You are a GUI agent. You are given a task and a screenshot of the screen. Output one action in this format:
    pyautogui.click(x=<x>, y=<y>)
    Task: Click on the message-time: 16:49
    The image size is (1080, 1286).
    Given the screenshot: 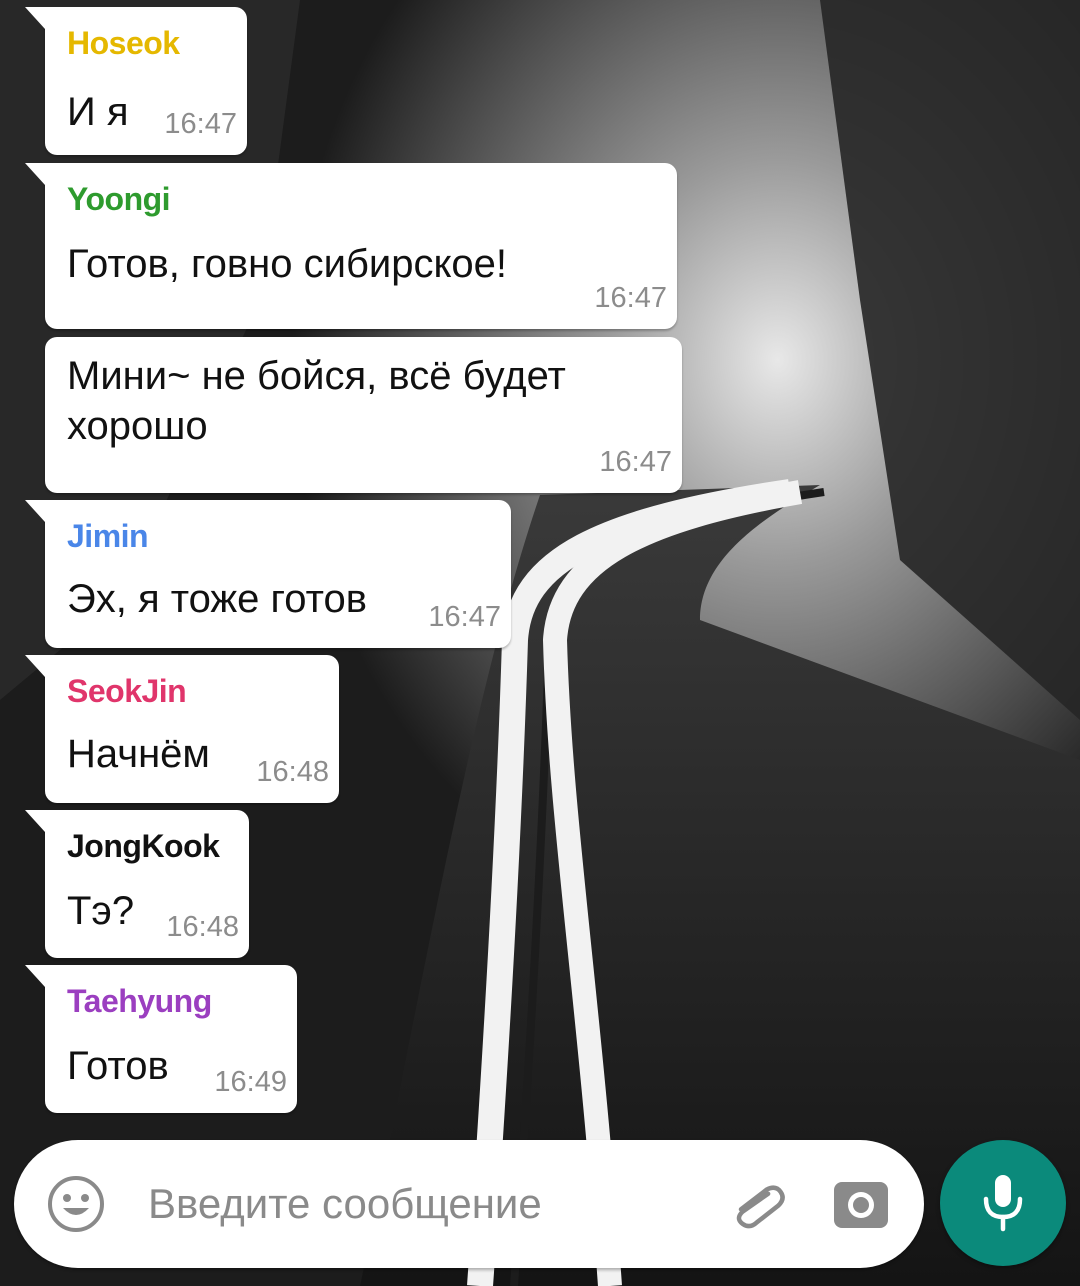 What is the action you would take?
    pyautogui.click(x=250, y=1082)
    